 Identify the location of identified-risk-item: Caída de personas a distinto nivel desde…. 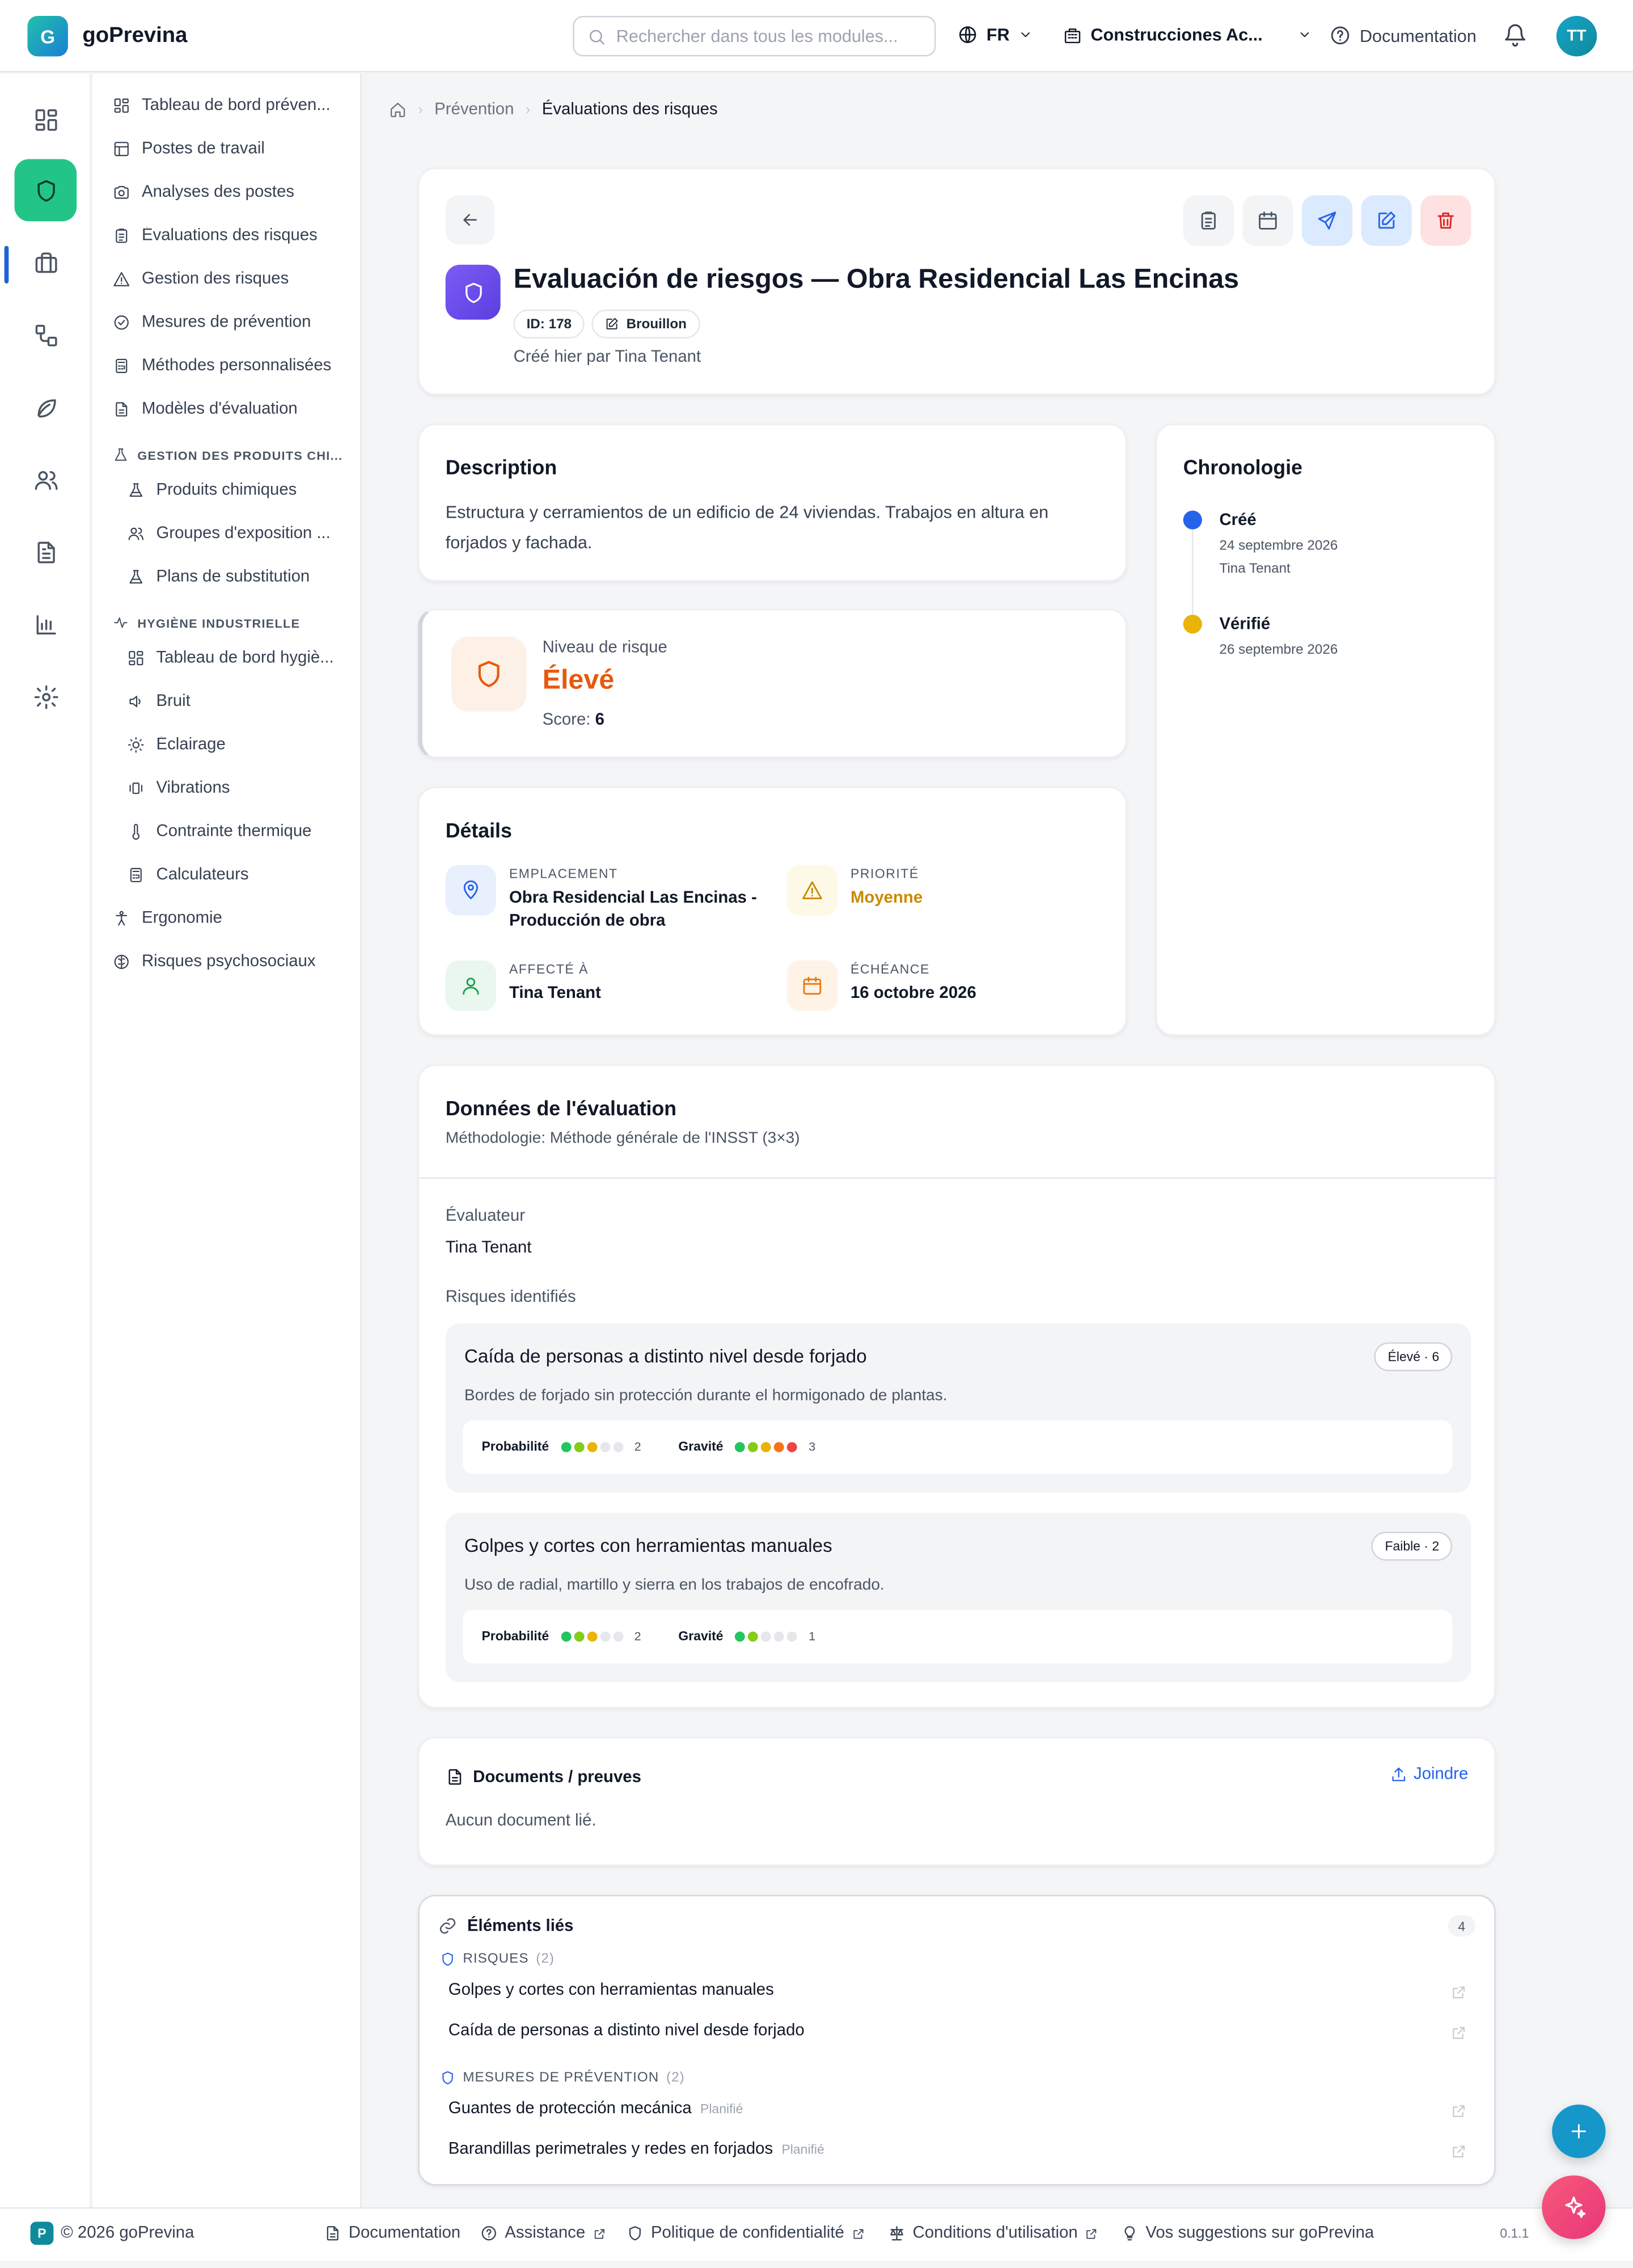
(958, 1408).